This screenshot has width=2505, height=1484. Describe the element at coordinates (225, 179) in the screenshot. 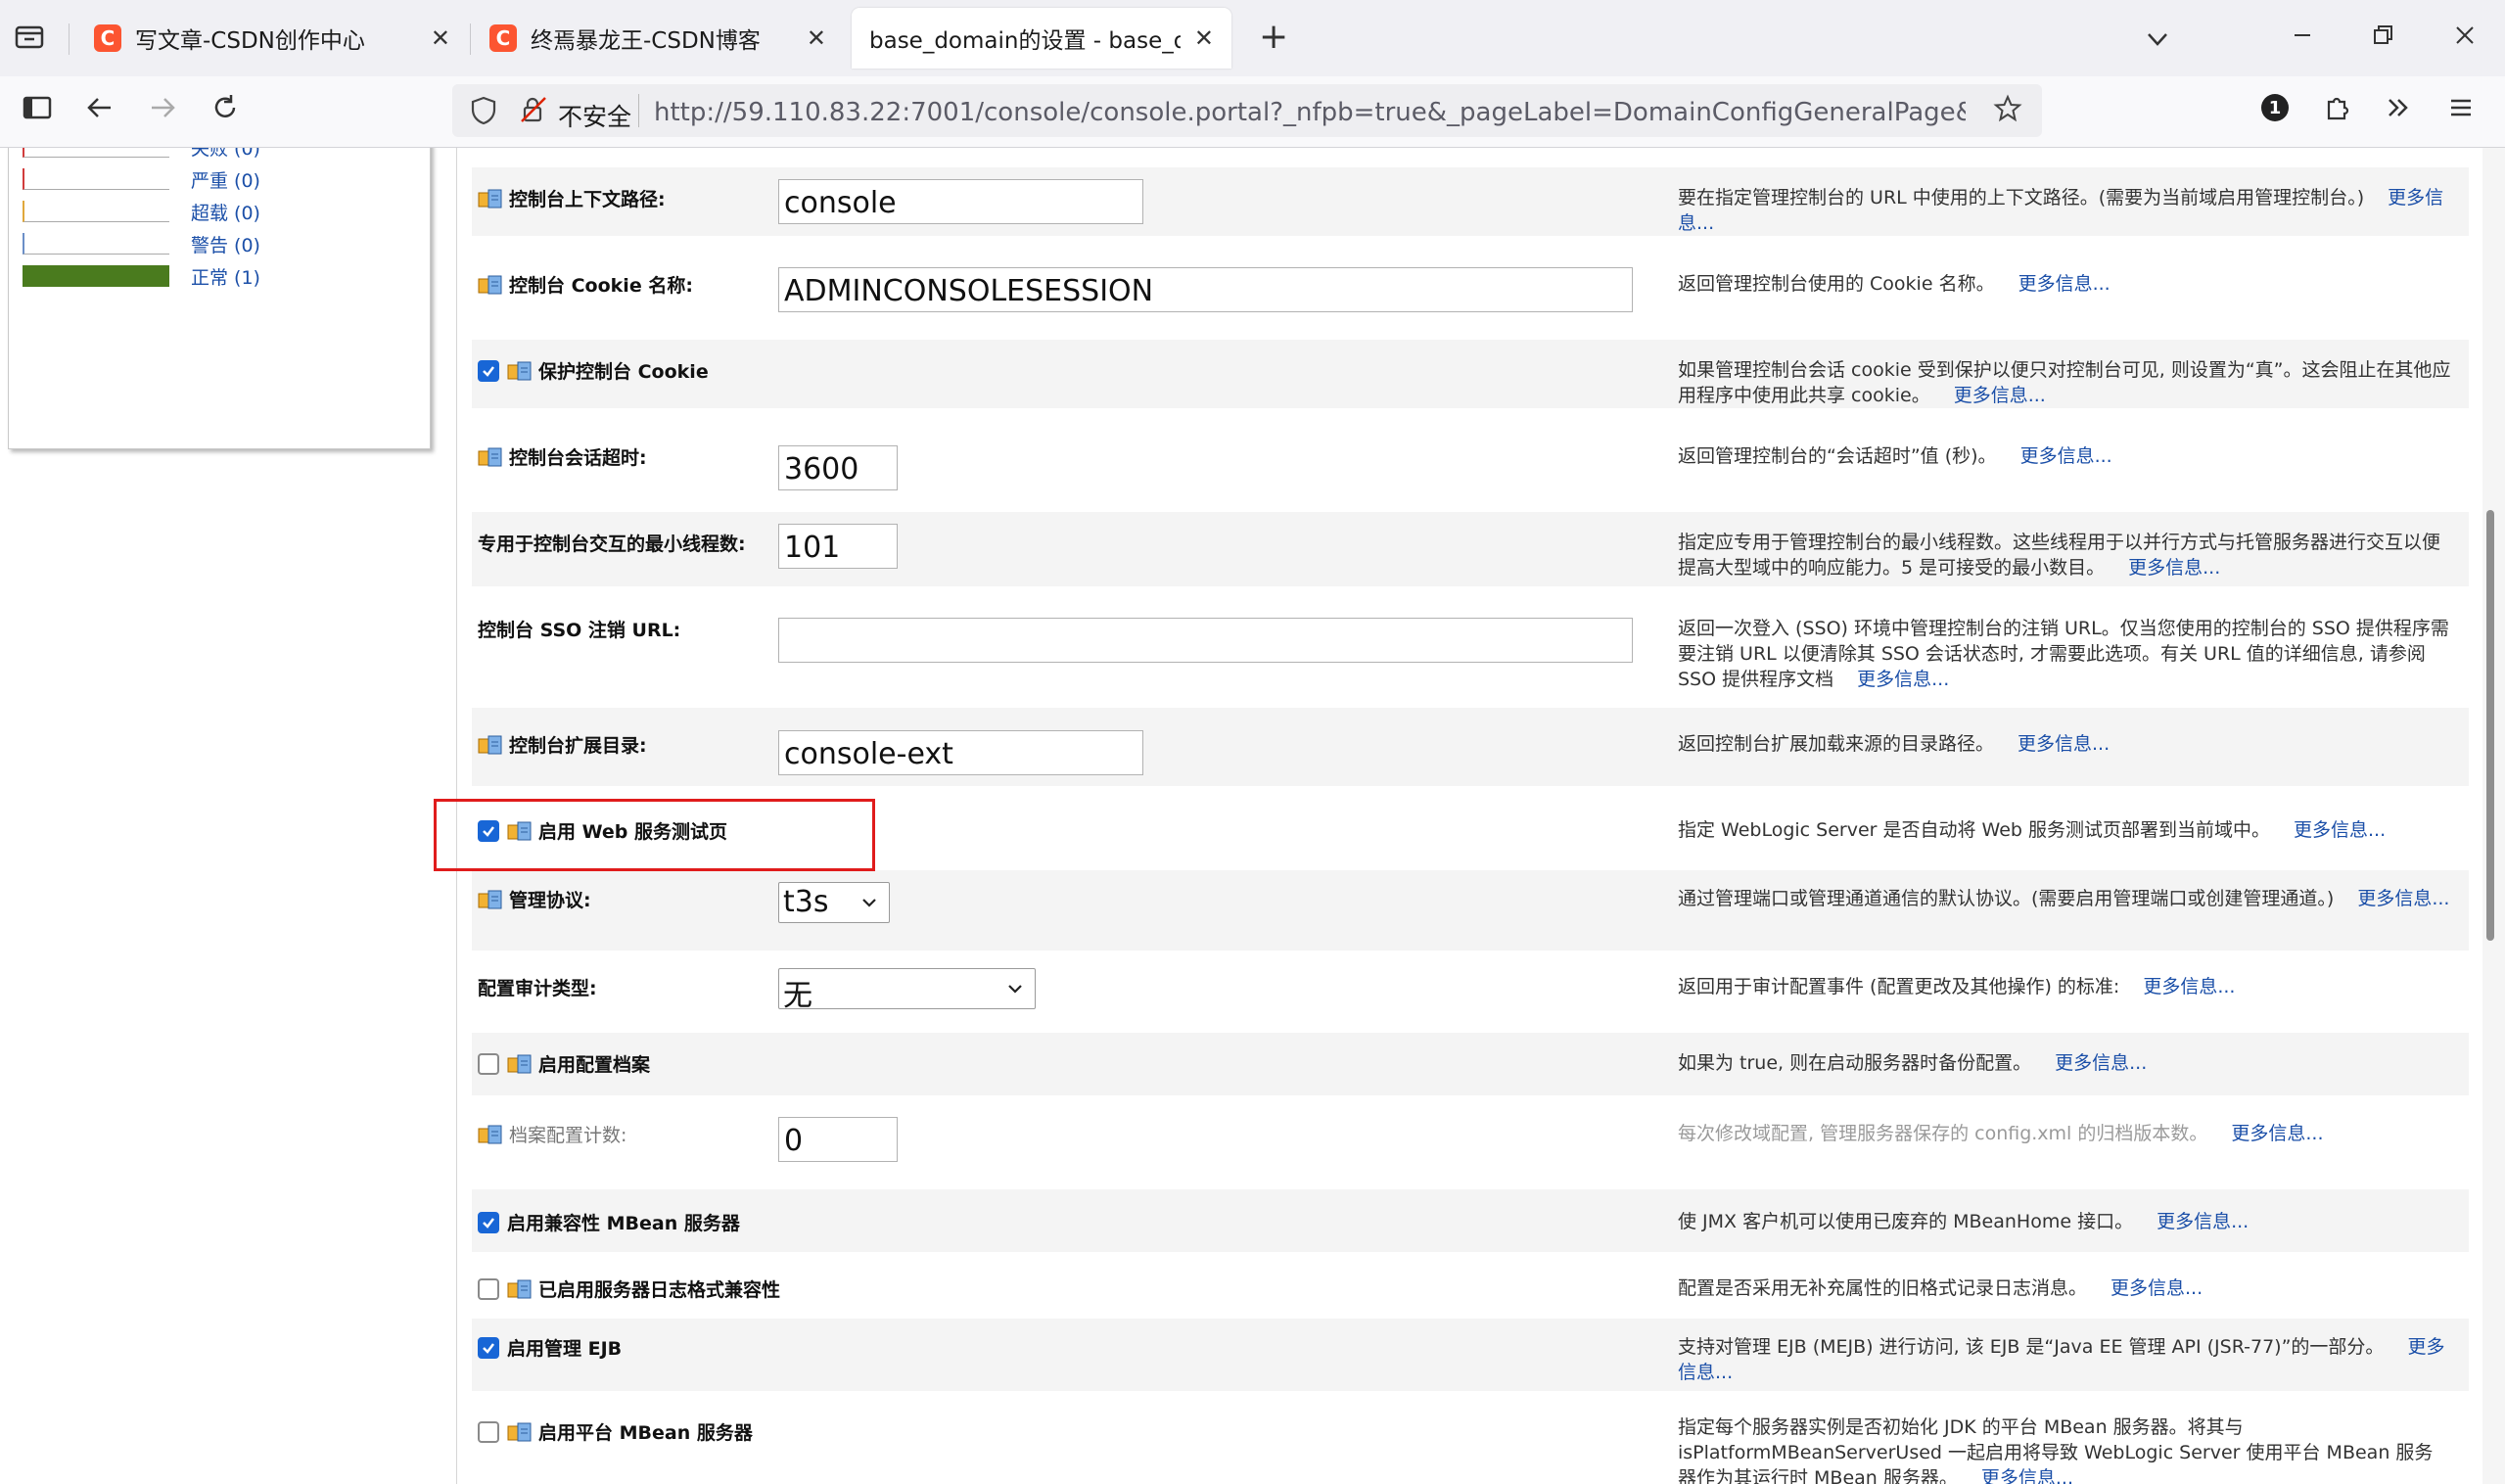

I see `health-label: 严重 (0)` at that location.